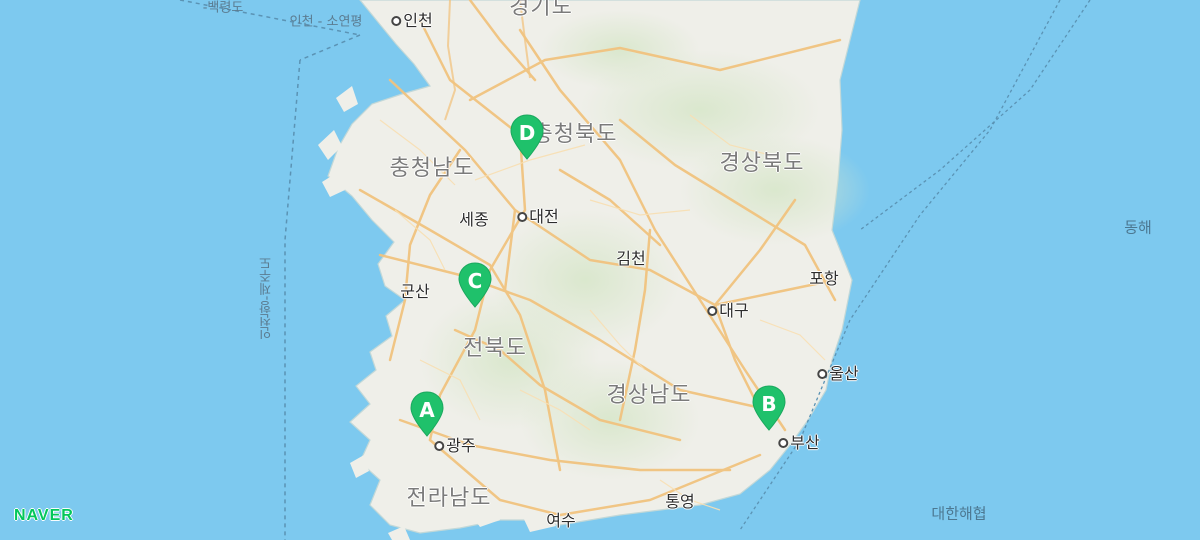  Describe the element at coordinates (561, 520) in the screenshot. I see `city-label-yeosu: 여수` at that location.